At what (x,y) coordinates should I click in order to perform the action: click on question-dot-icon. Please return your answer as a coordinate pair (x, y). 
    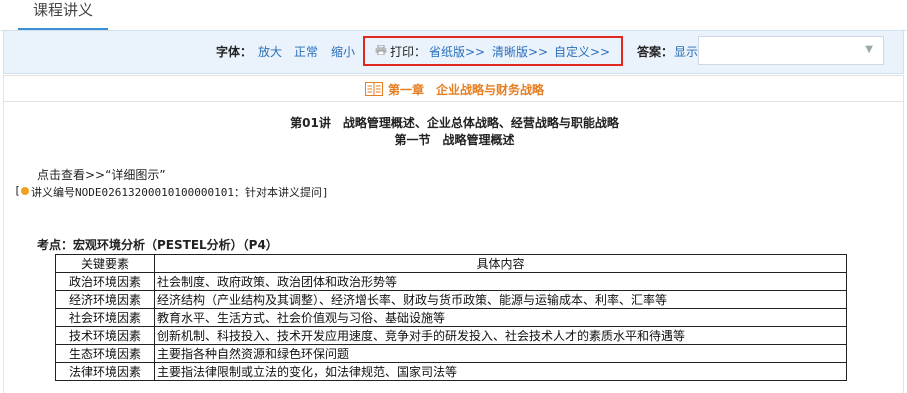
    Looking at the image, I should click on (25, 191).